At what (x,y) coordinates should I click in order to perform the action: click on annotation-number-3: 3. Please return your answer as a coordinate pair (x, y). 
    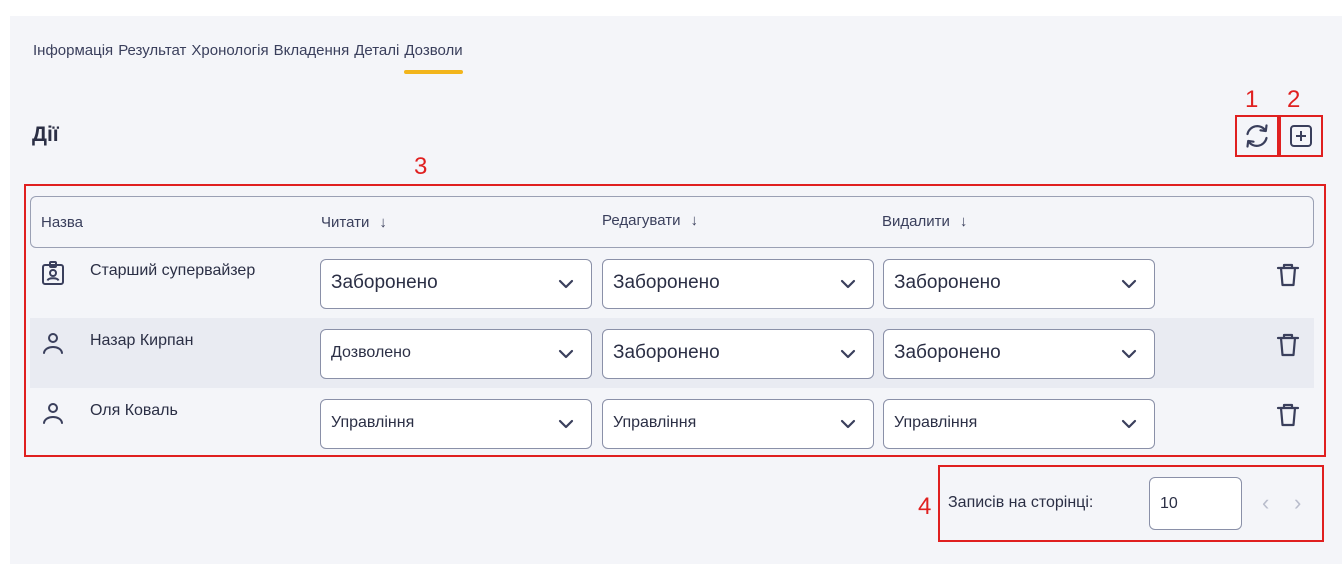
    Looking at the image, I should click on (421, 166).